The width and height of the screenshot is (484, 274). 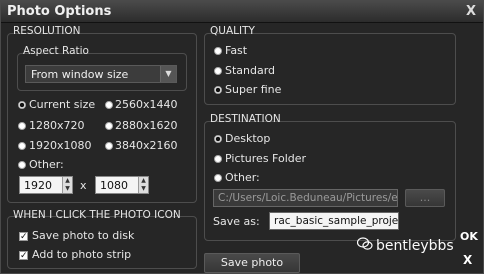 What do you see at coordinates (218, 139) in the screenshot?
I see `radio-desktop` at bounding box center [218, 139].